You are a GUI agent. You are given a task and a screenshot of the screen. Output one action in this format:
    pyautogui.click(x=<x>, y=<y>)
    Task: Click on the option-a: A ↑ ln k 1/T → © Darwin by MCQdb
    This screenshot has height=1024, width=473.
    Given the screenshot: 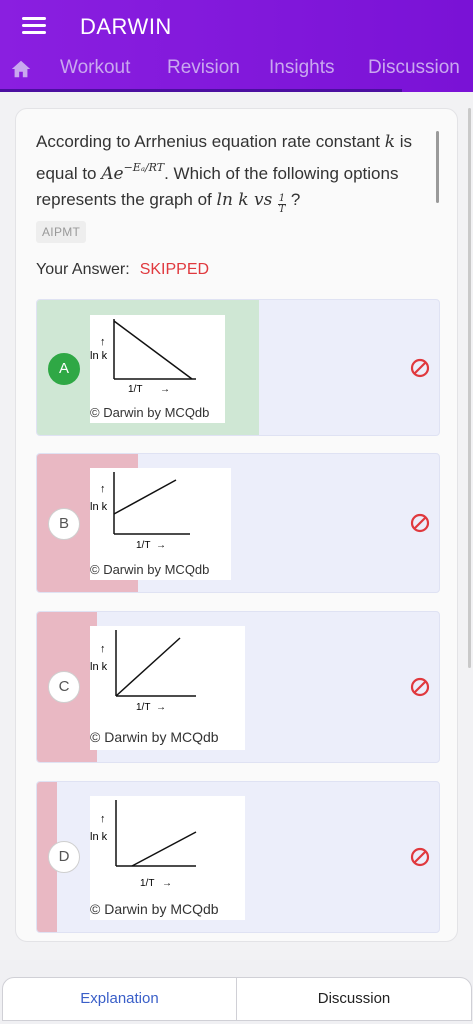 What is the action you would take?
    pyautogui.click(x=238, y=367)
    